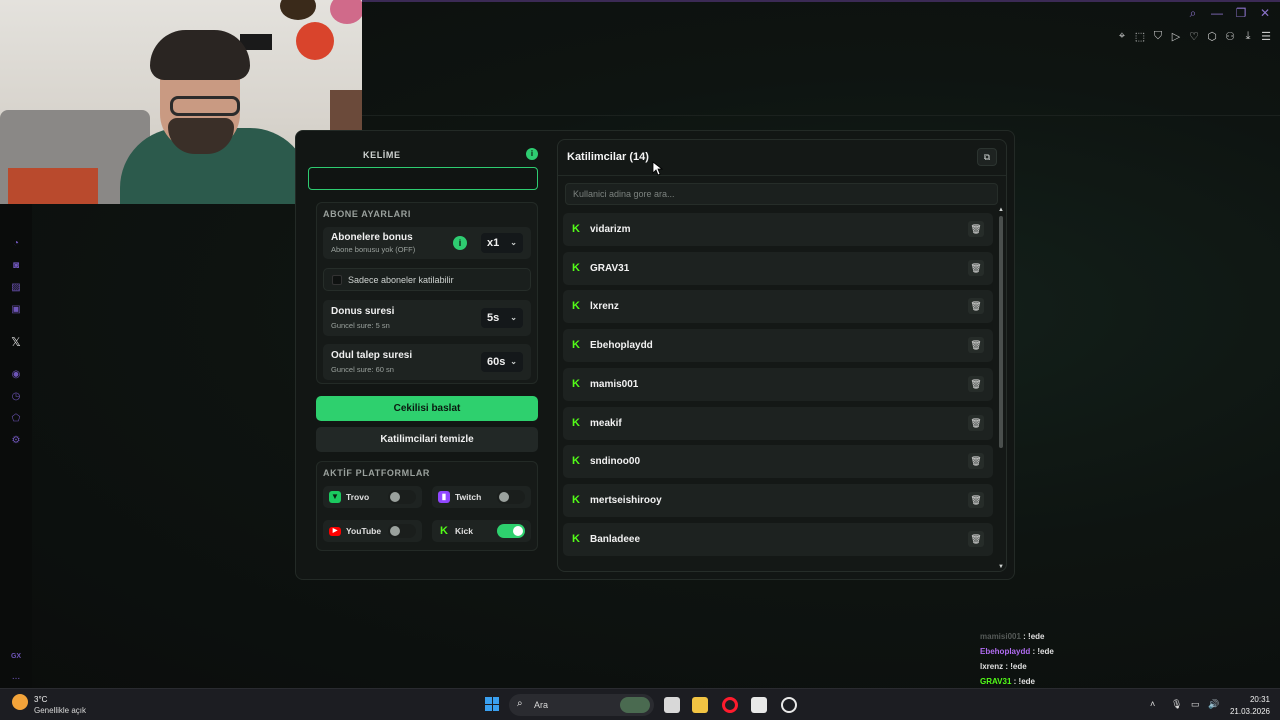  I want to click on cube-icon: ⬠, so click(16, 419).